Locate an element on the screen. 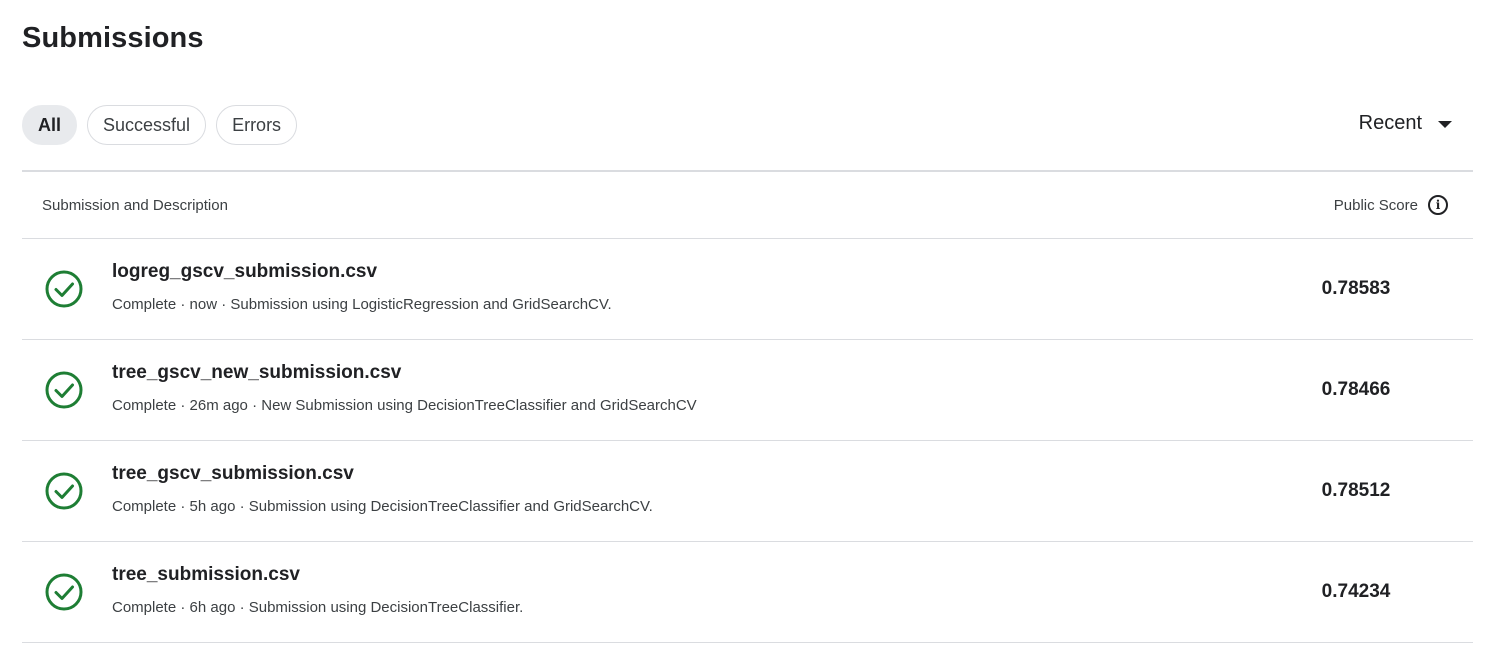 Image resolution: width=1495 pixels, height=662 pixels. submission-file-name: logreg_gscv_submission.csv is located at coordinates (362, 272).